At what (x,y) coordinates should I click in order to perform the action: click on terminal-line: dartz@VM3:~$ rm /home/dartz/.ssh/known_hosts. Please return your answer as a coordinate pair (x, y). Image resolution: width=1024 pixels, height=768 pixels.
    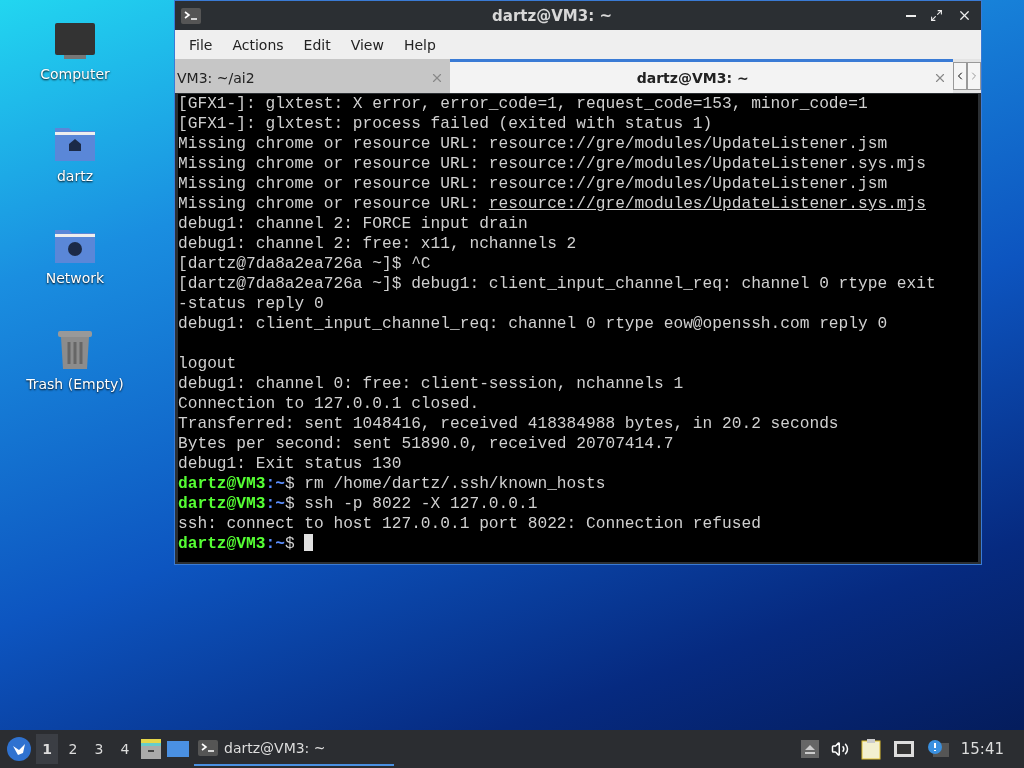
    Looking at the image, I should click on (392, 484).